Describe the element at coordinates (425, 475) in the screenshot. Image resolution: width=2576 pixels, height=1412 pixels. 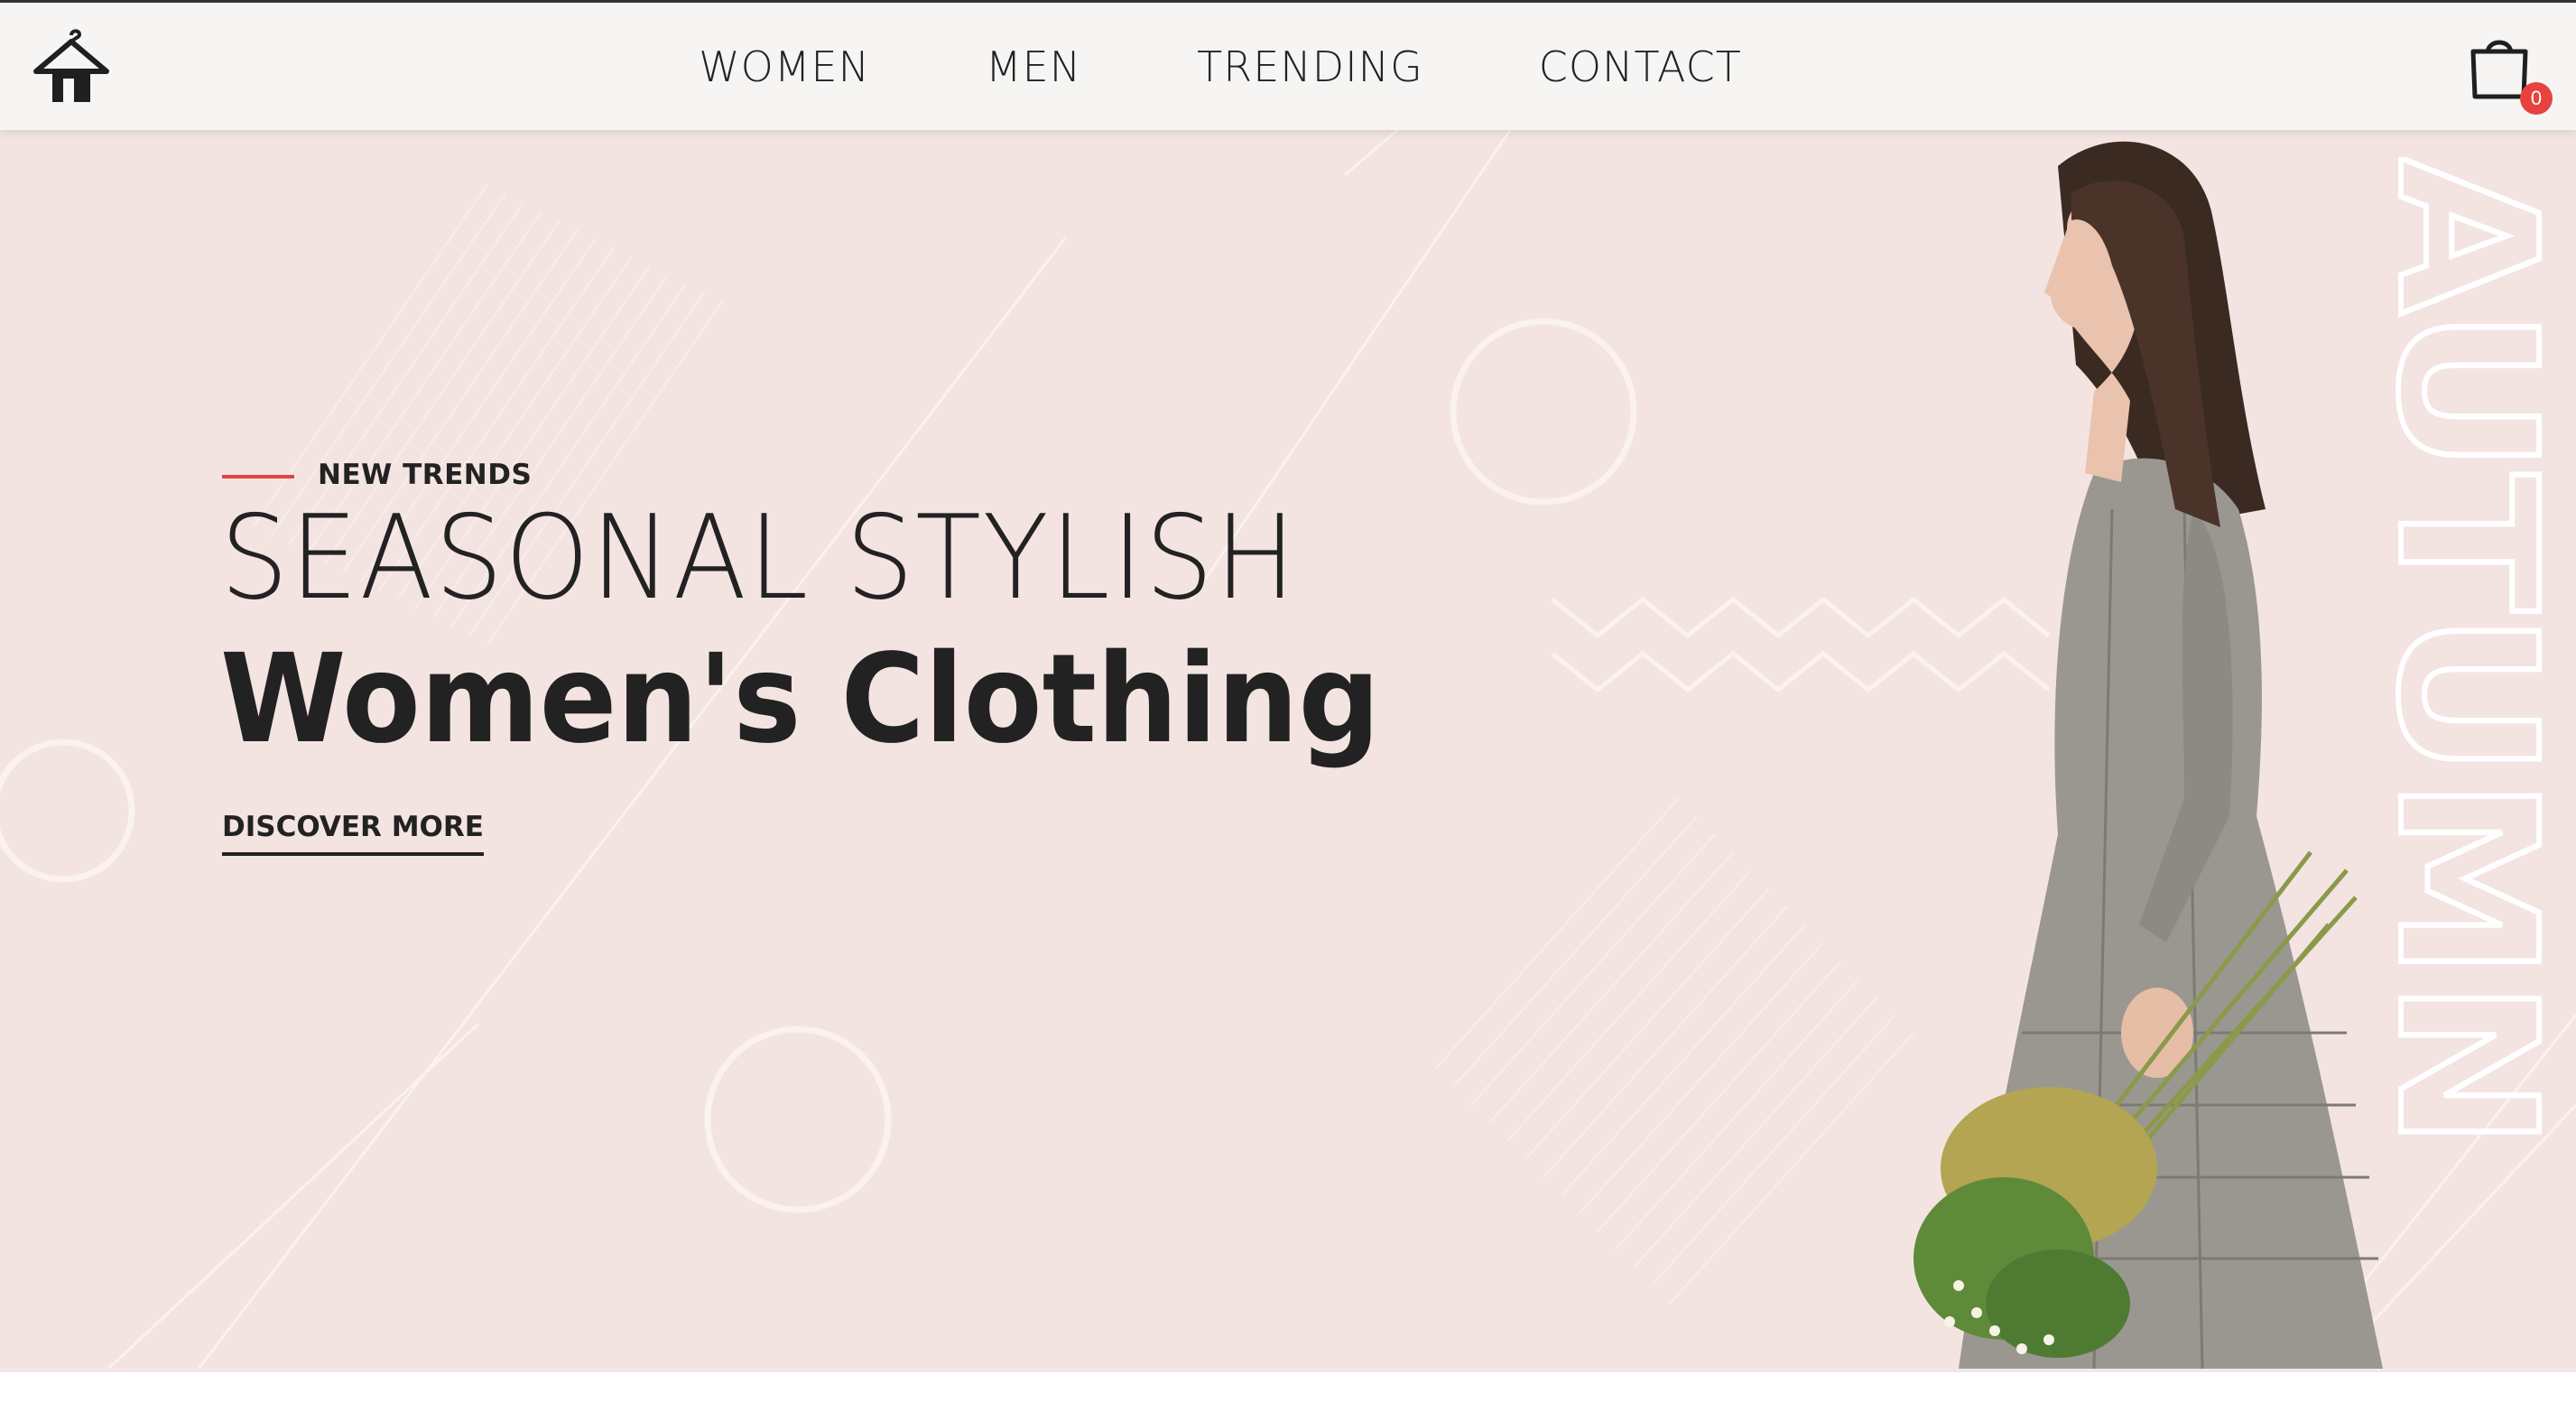
I see `eyebrow-label: NEW TRENDS` at that location.